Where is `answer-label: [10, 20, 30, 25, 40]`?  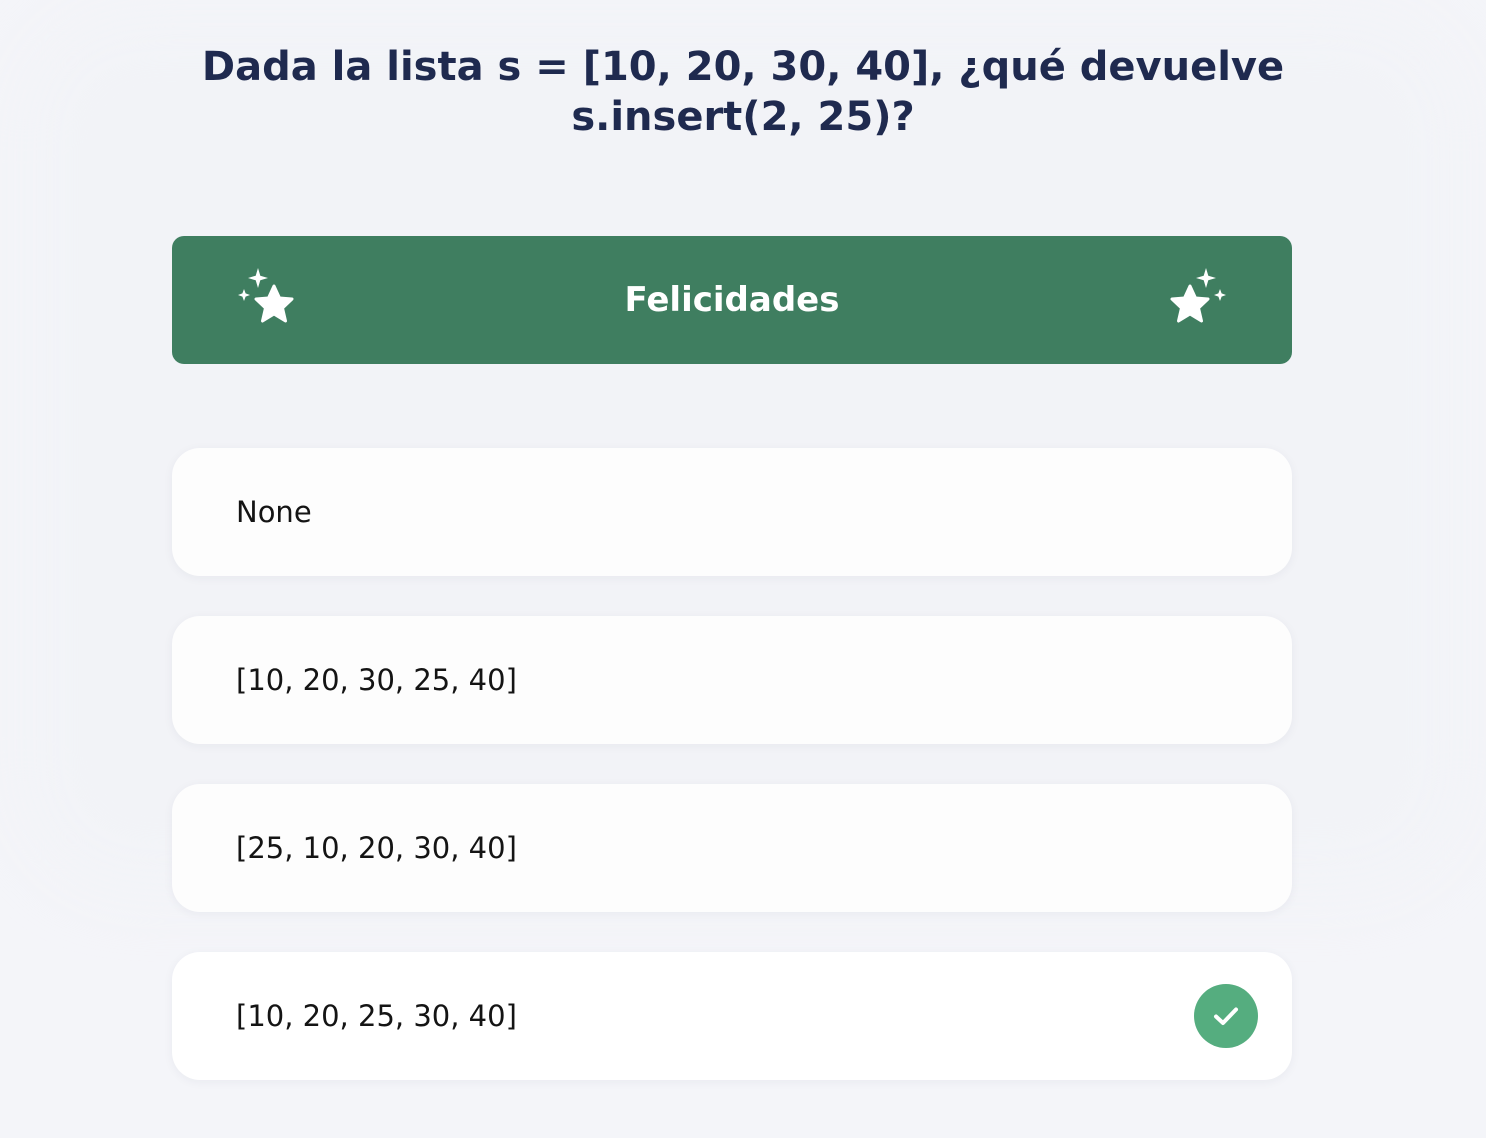 answer-label: [10, 20, 30, 25, 40] is located at coordinates (376, 680).